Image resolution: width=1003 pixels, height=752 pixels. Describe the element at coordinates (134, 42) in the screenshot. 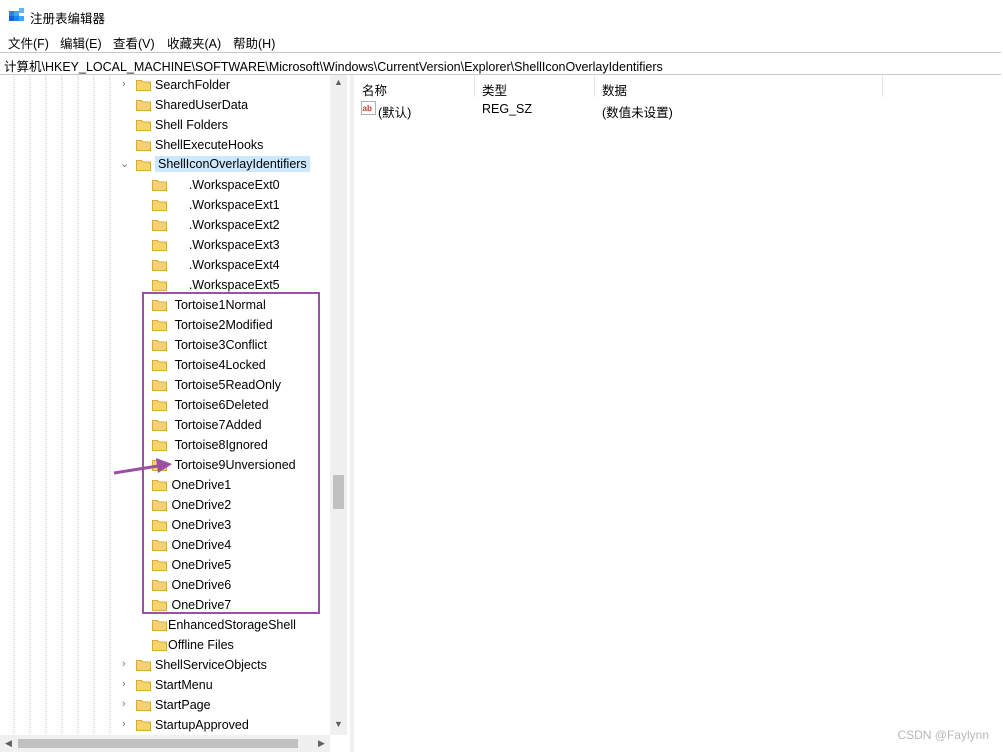

I see `menu-view: 查看(V)` at that location.